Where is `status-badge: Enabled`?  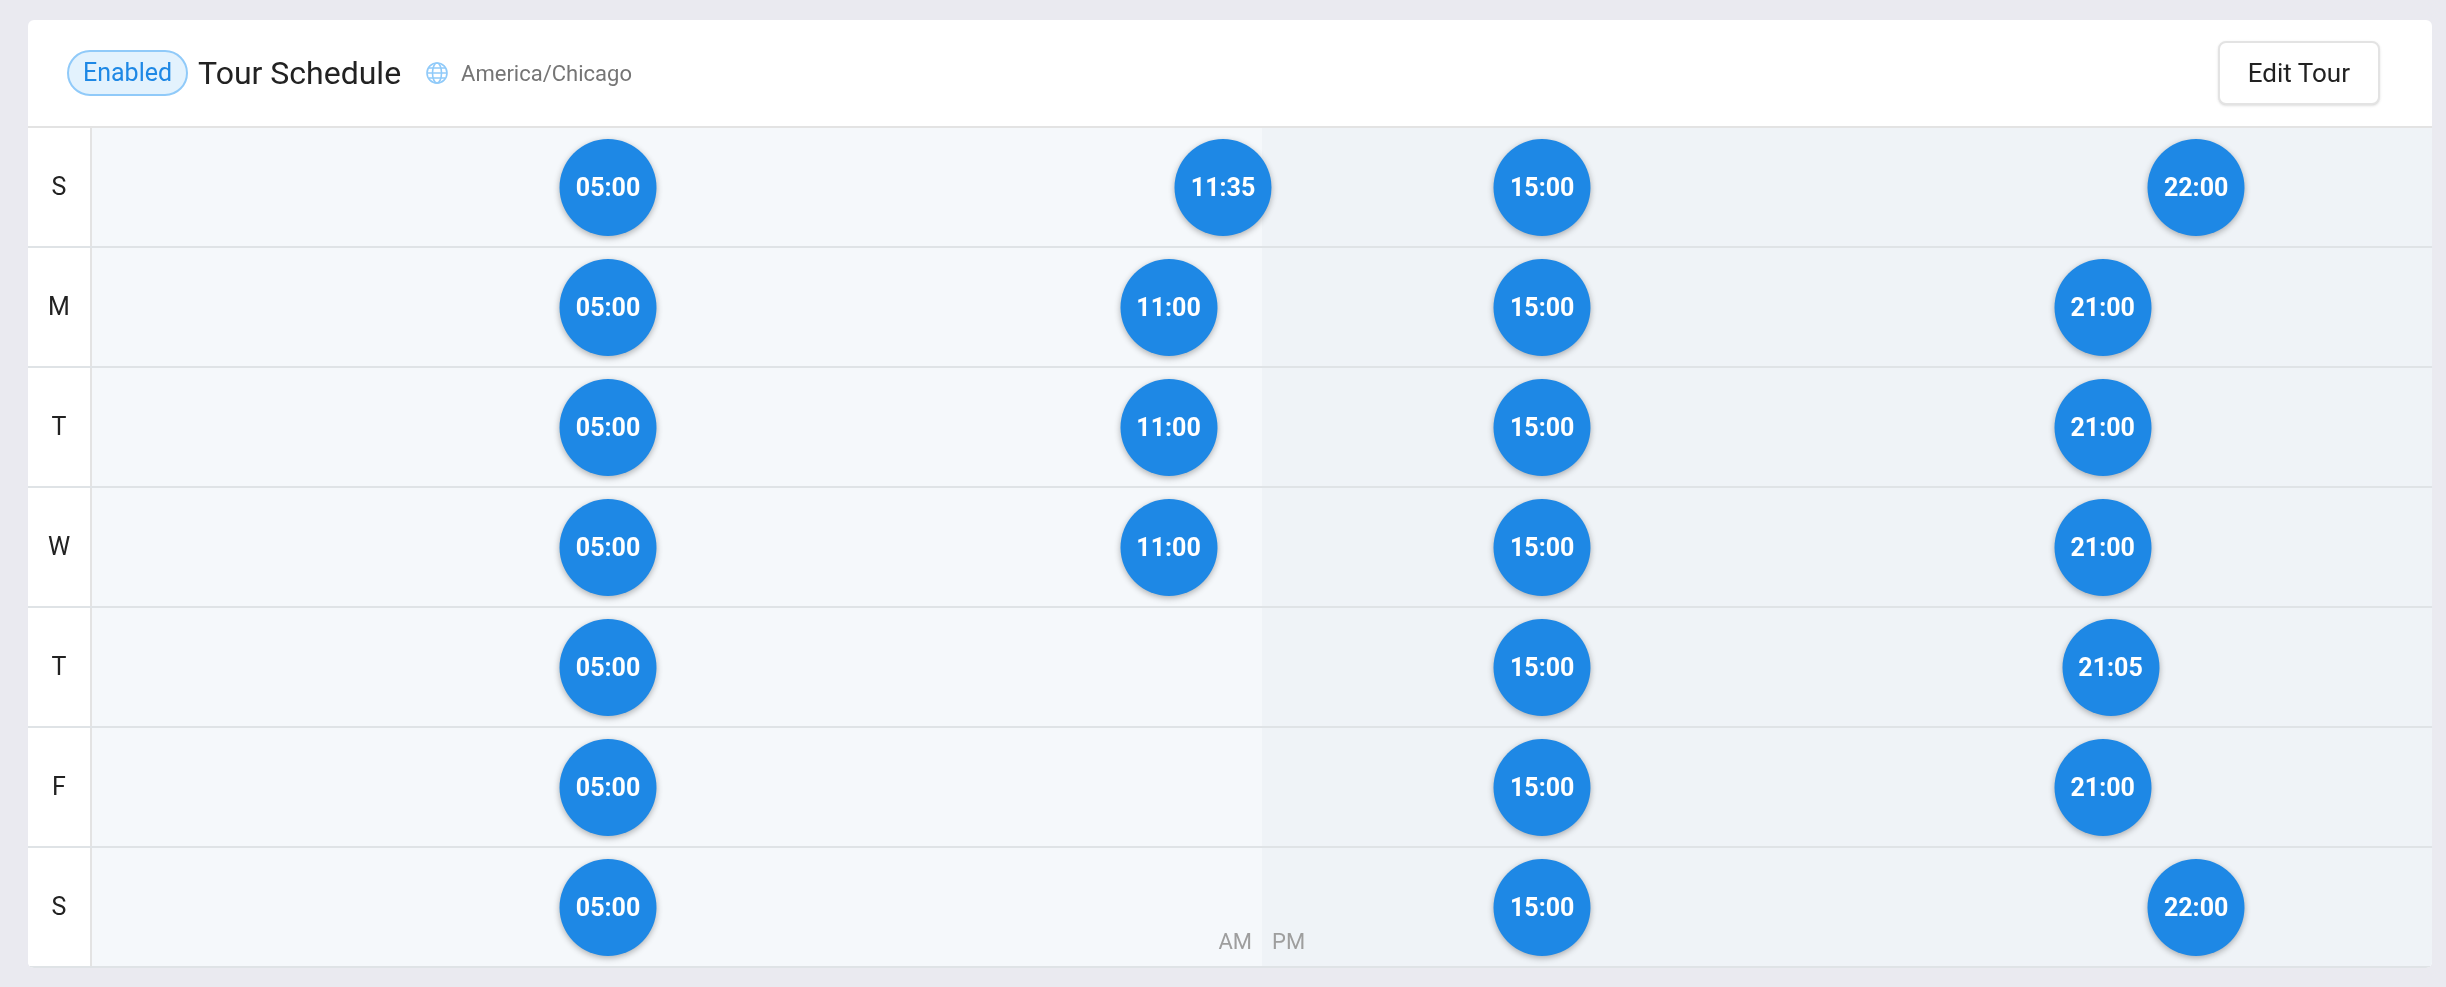
status-badge: Enabled is located at coordinates (128, 73).